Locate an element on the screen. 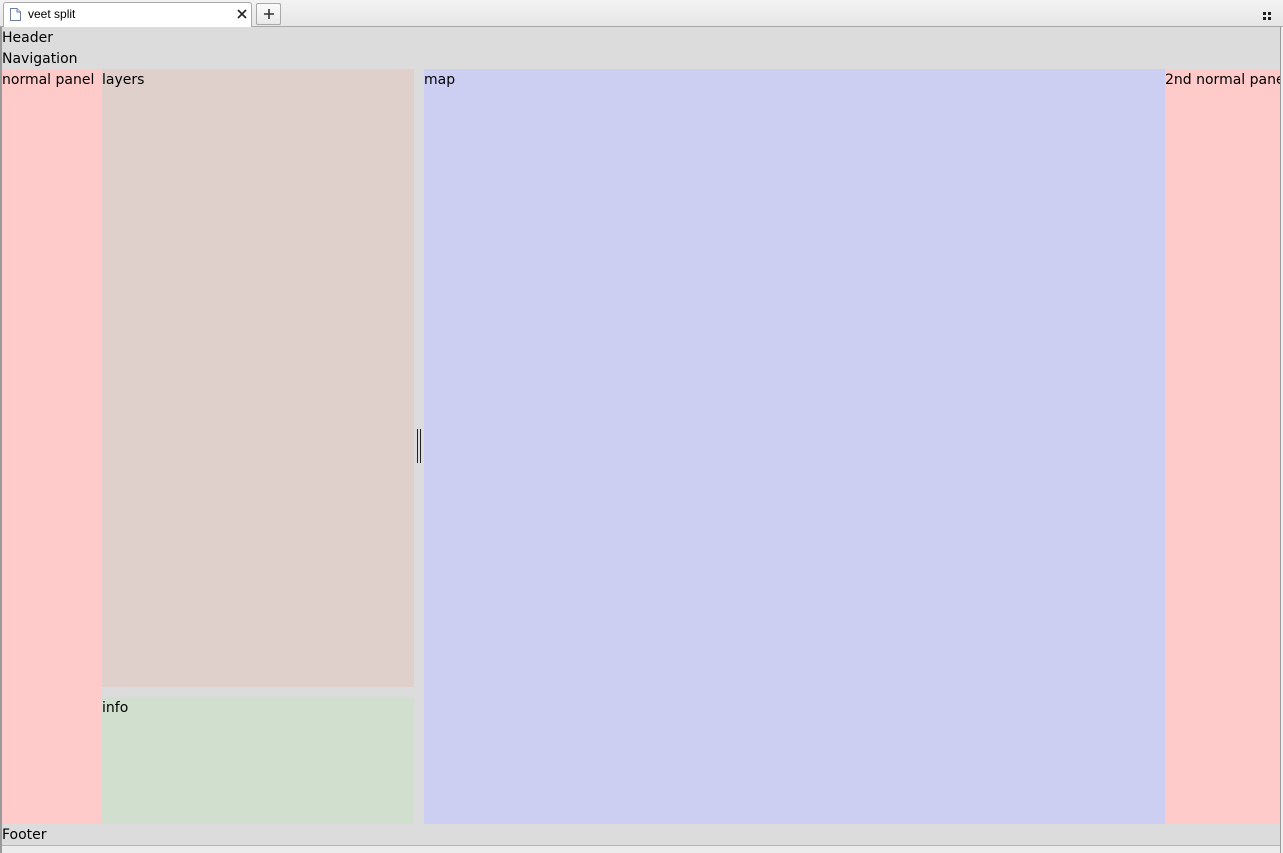  plus-icon is located at coordinates (269, 14).